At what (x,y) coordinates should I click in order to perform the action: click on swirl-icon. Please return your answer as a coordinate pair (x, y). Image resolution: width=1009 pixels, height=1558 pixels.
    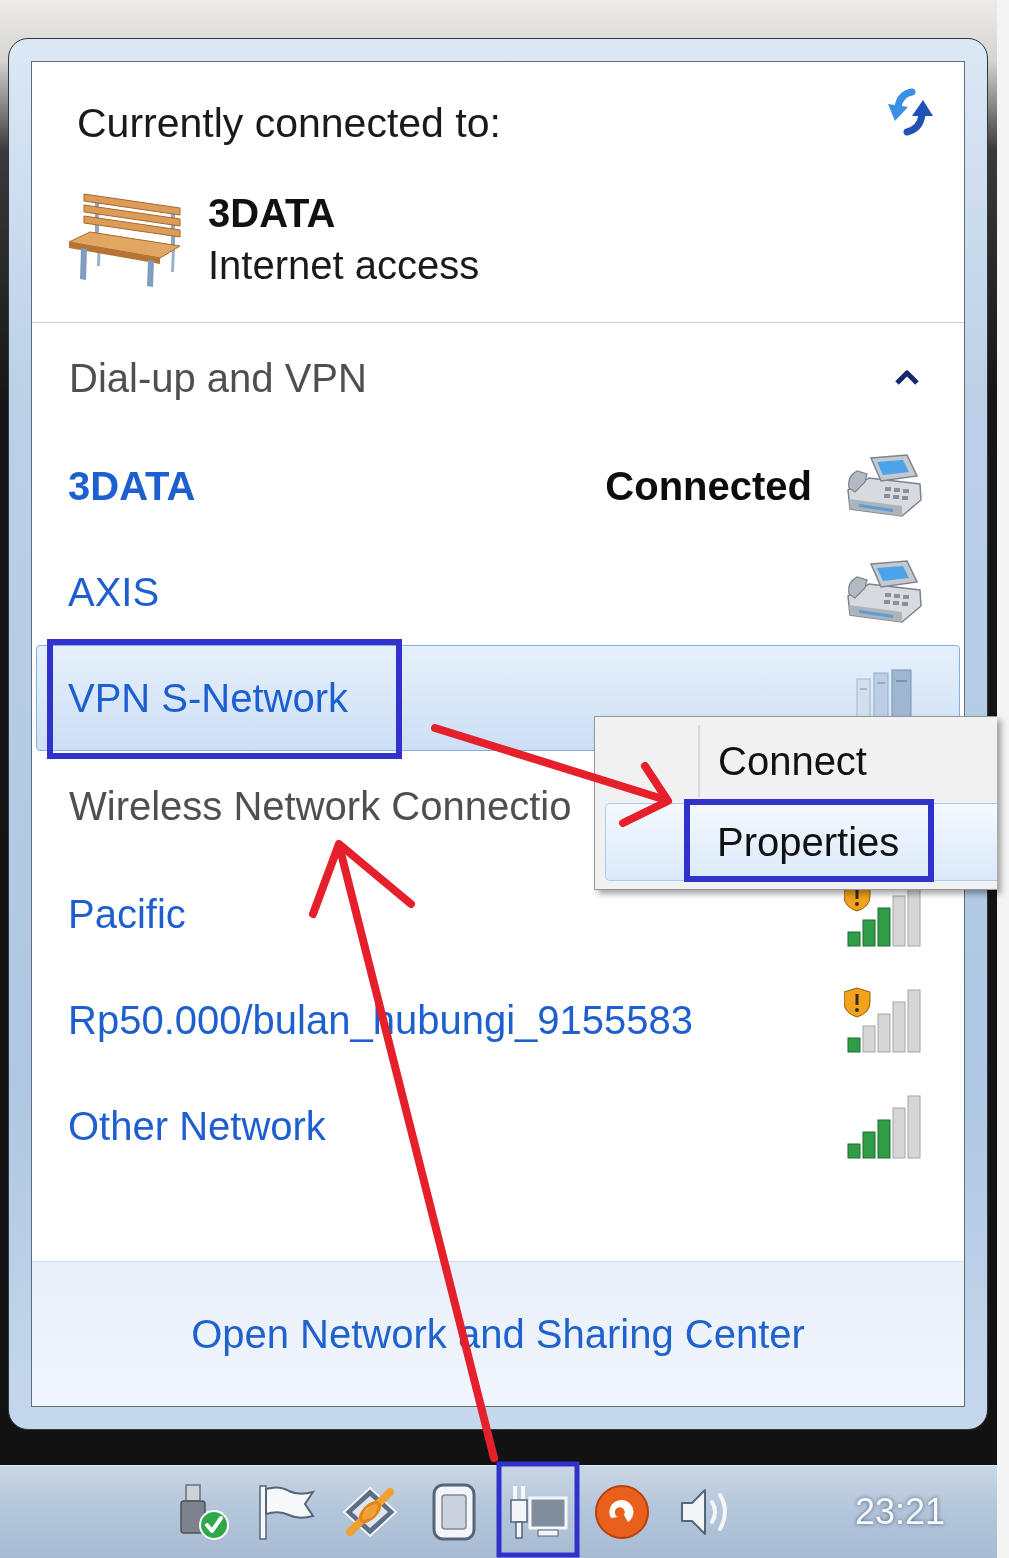
    Looking at the image, I should click on (622, 1512).